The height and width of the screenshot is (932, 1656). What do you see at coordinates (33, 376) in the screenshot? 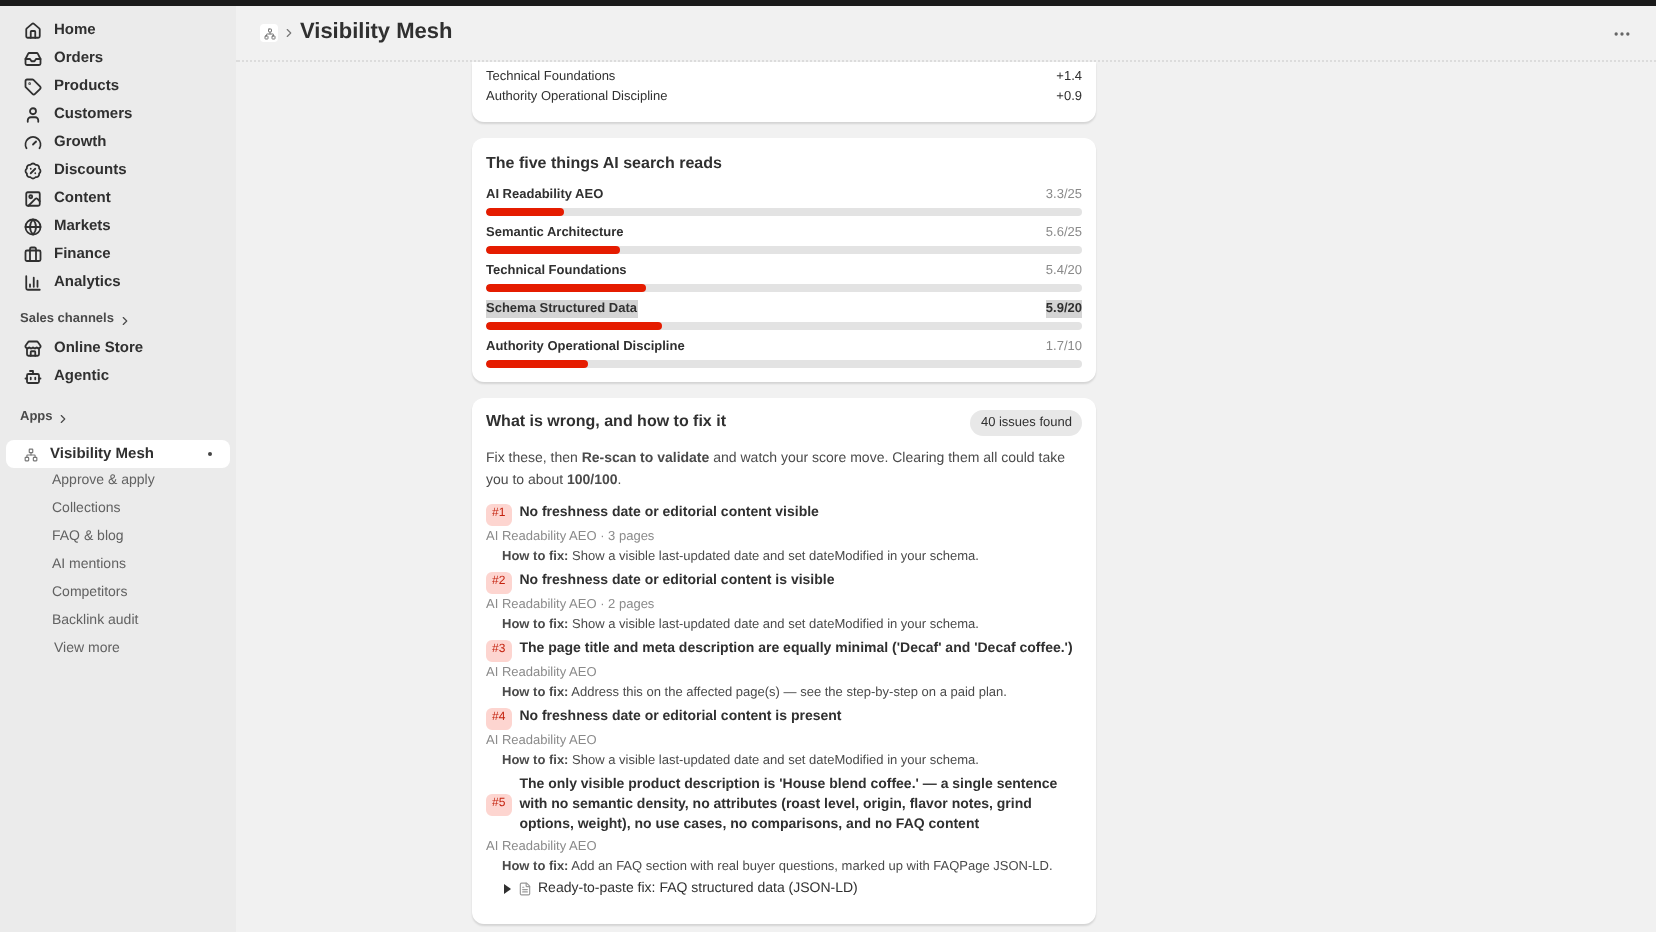
I see `bot-icon` at bounding box center [33, 376].